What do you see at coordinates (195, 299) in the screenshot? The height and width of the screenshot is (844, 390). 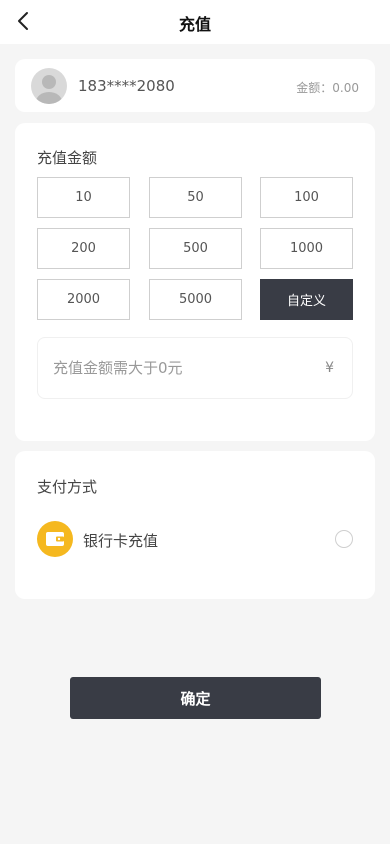 I see `amount-option: 5000` at bounding box center [195, 299].